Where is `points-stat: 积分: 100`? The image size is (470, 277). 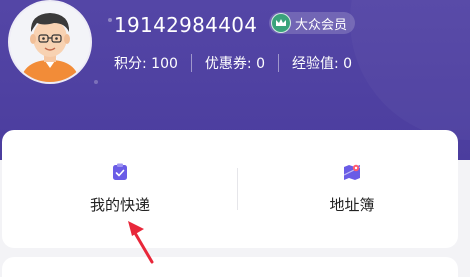
points-stat: 积分: 100 is located at coordinates (146, 63).